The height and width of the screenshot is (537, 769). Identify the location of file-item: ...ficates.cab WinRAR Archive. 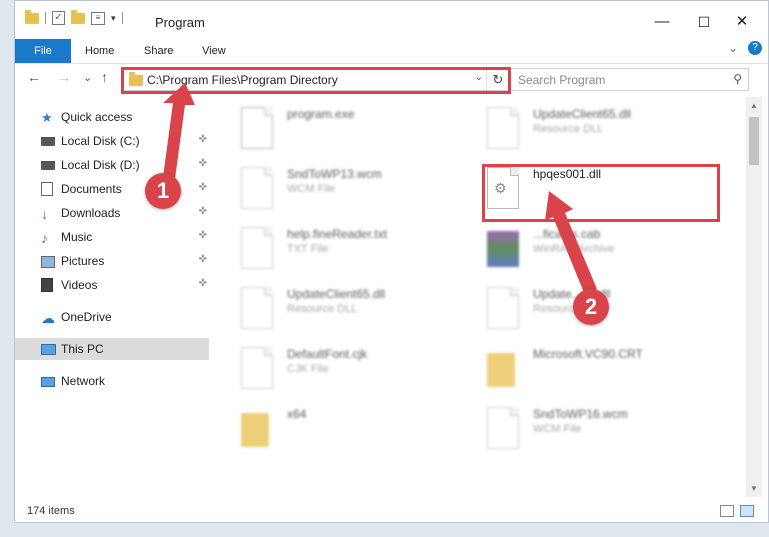
(607, 253).